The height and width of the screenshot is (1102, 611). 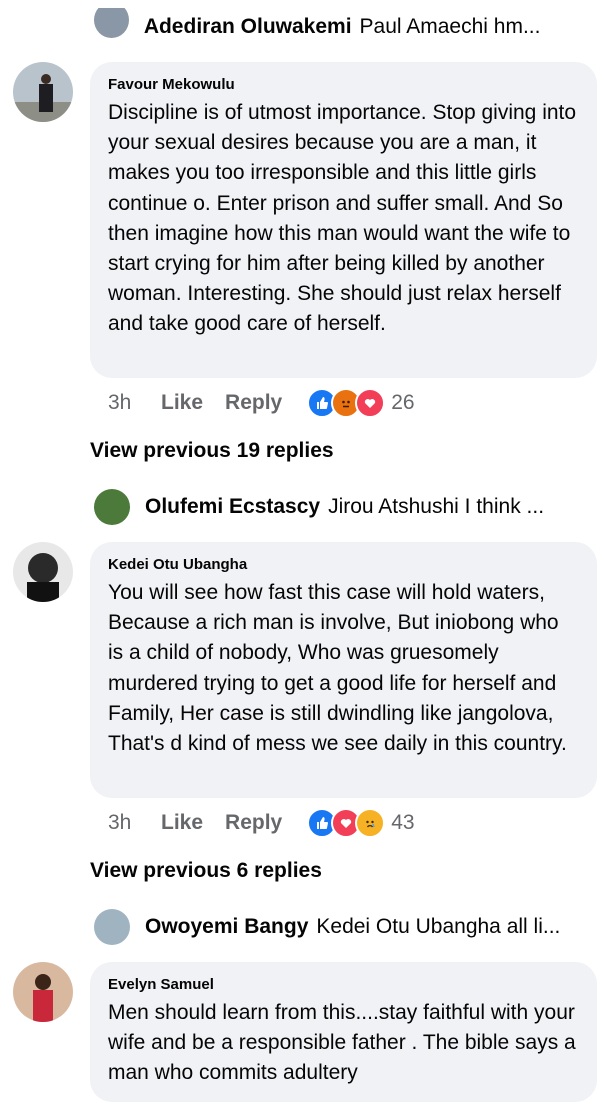 What do you see at coordinates (305, 4) in the screenshot?
I see `top-crop` at bounding box center [305, 4].